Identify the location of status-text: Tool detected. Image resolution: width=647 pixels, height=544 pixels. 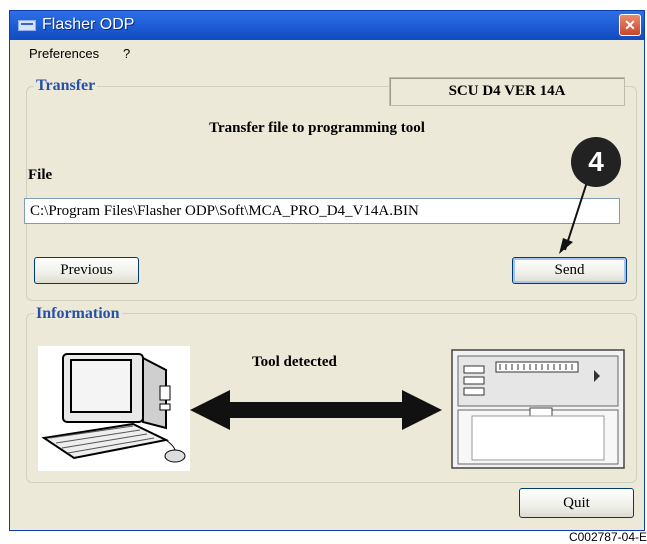
(294, 362).